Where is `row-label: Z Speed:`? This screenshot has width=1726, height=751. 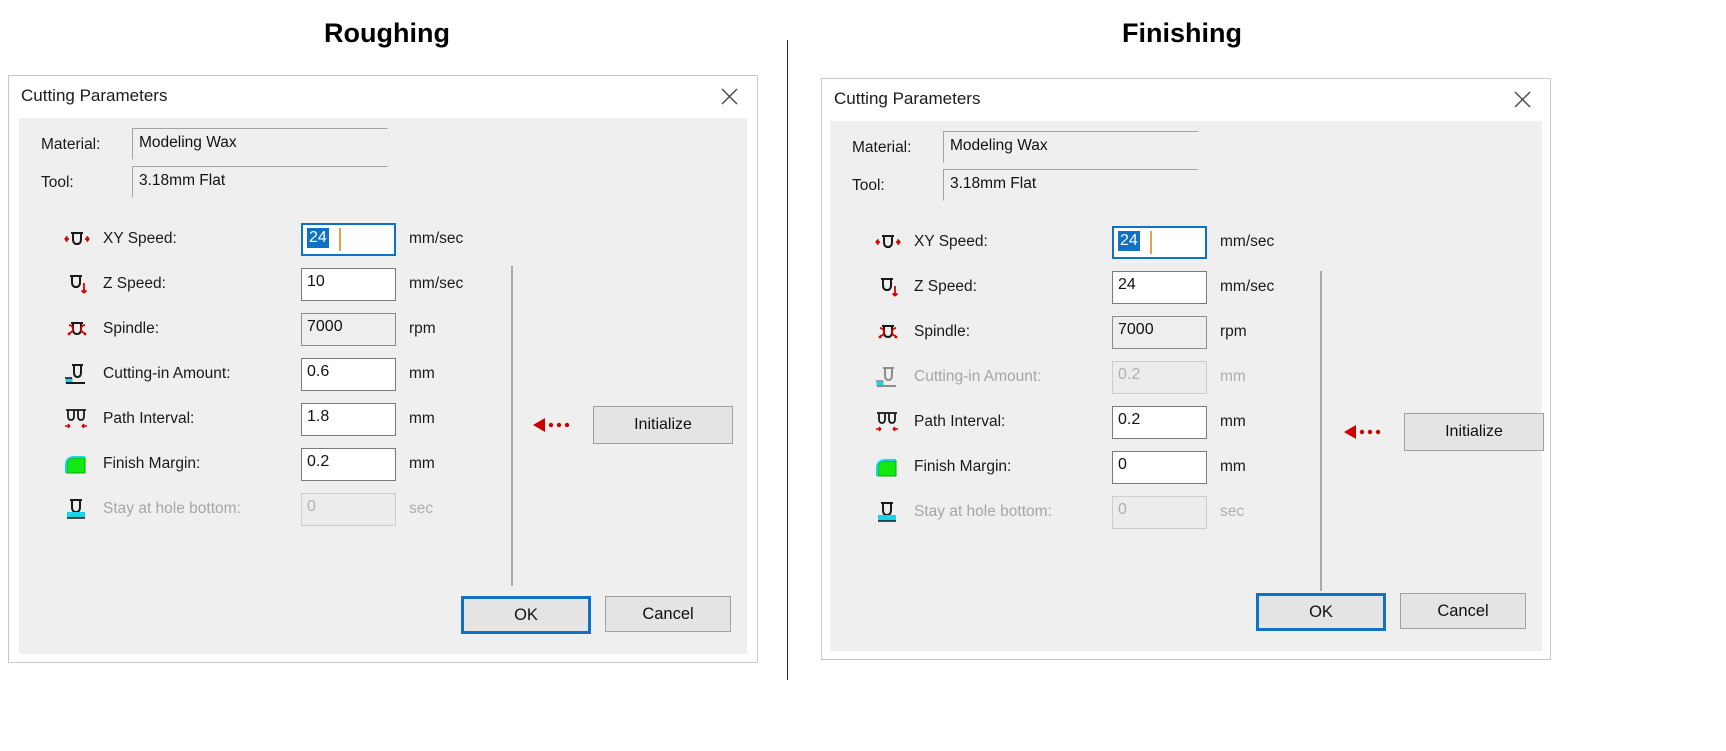 row-label: Z Speed: is located at coordinates (134, 283).